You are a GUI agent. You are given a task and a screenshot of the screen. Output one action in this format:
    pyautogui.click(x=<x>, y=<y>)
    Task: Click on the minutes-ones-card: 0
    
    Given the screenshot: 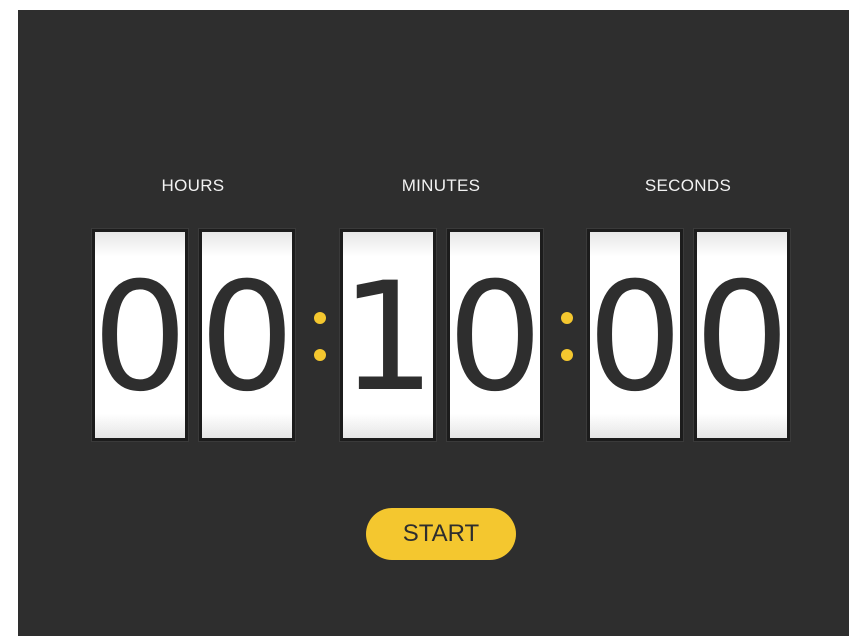 What is the action you would take?
    pyautogui.click(x=495, y=335)
    